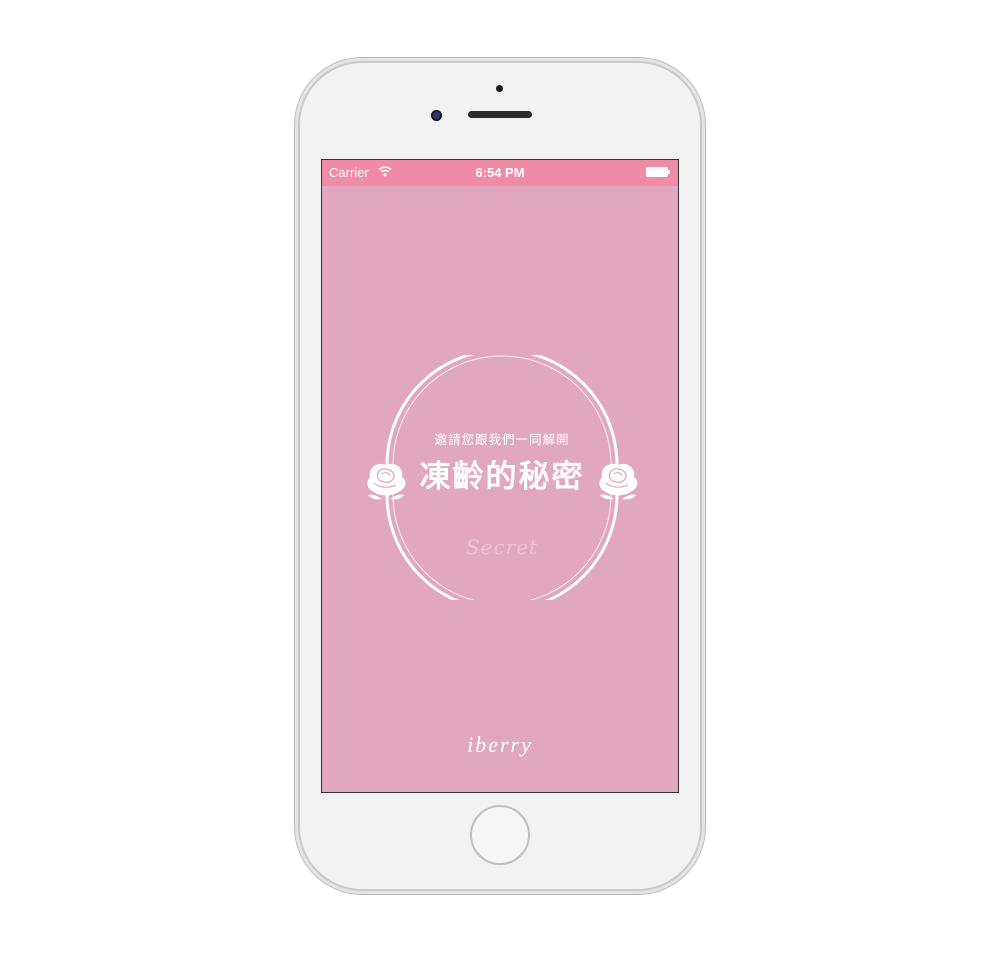 The height and width of the screenshot is (953, 1000). What do you see at coordinates (500, 114) in the screenshot?
I see `earpiece-speaker` at bounding box center [500, 114].